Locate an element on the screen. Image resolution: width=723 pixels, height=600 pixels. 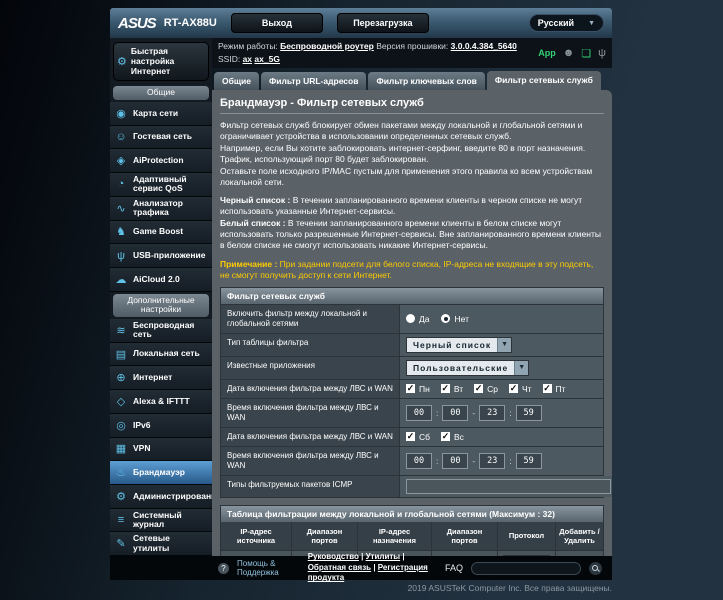
sidebar-item-wireless: ≋ Беспроводная сеть is located at coordinates (161, 331).